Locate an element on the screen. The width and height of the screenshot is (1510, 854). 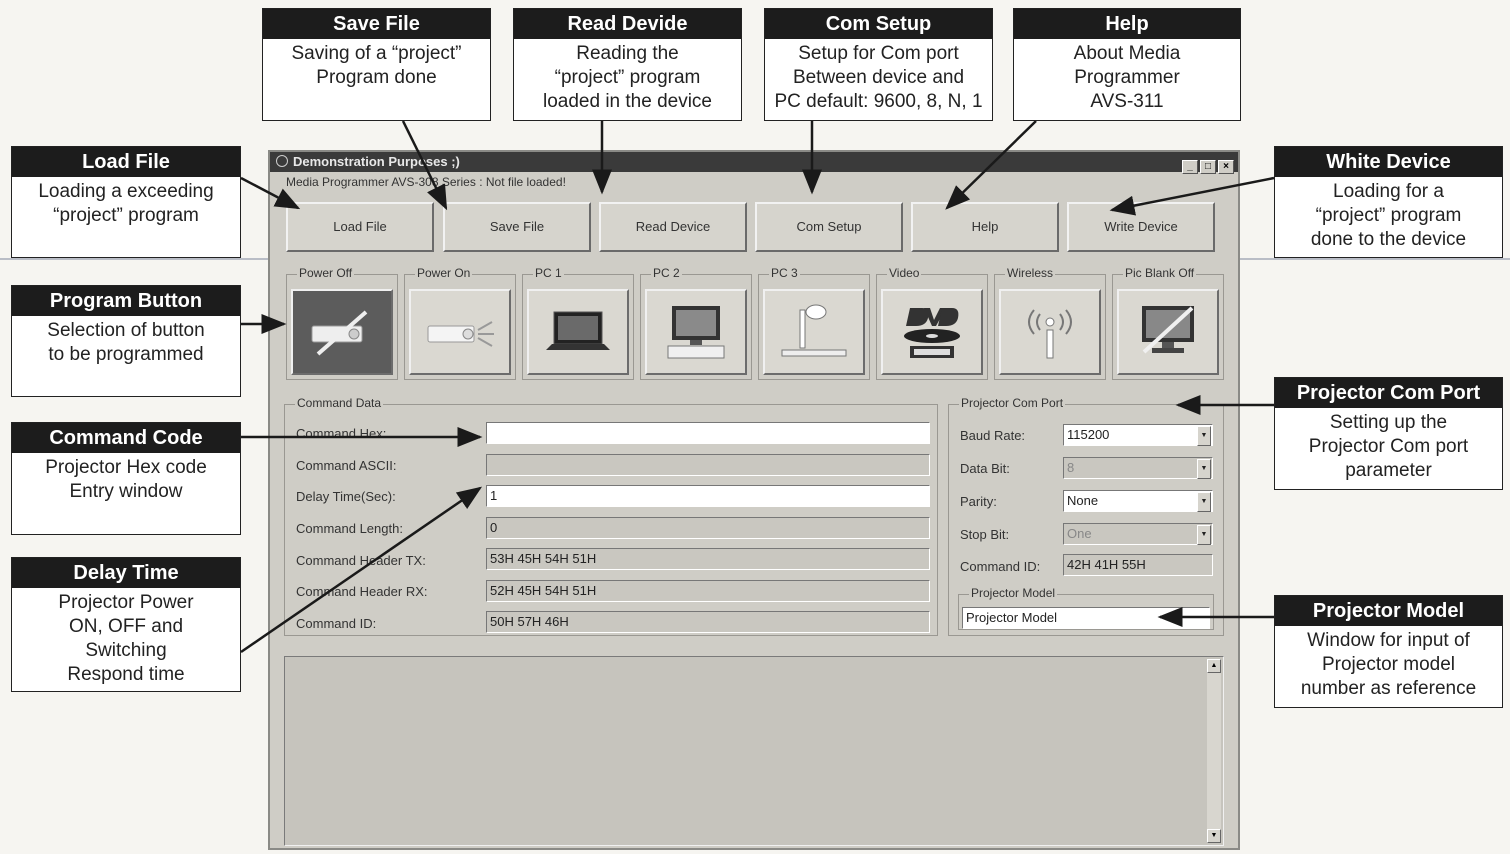
stop-bit-label: Stop Bit: is located at coordinates (985, 534).